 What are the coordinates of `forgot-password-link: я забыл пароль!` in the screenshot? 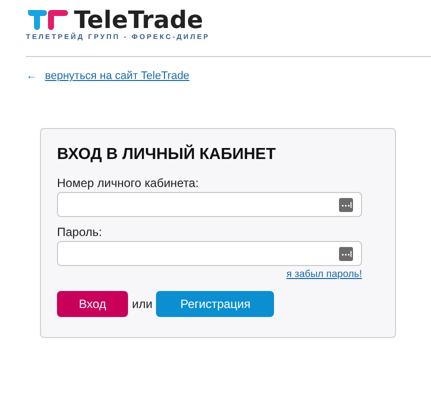 It's located at (324, 274).